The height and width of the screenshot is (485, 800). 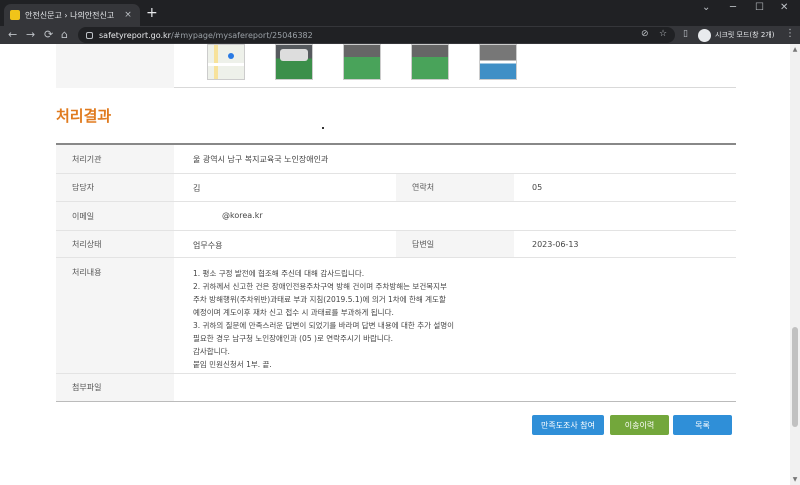 What do you see at coordinates (396, 66) in the screenshot?
I see `photo-attachment-row` at bounding box center [396, 66].